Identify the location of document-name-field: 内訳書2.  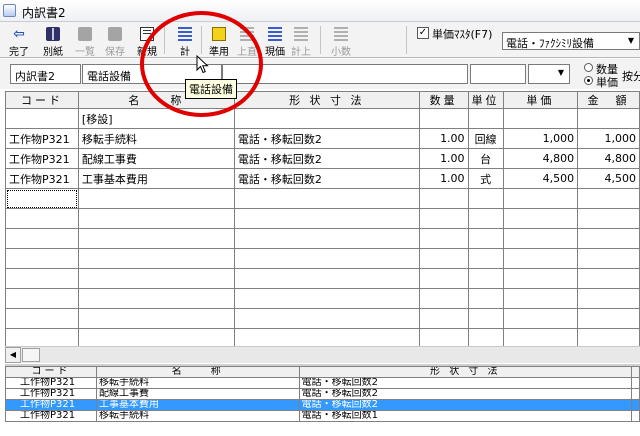
(45, 74).